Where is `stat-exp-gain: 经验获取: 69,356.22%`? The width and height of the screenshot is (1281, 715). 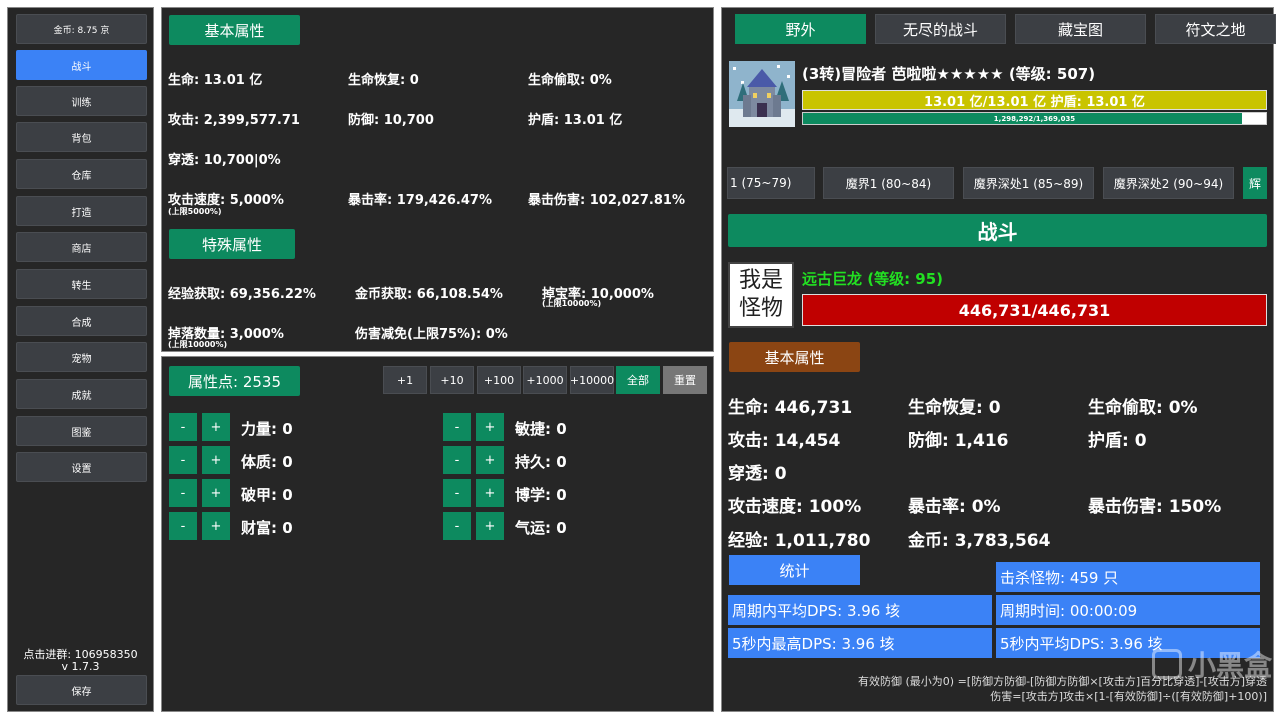 stat-exp-gain: 经验获取: 69,356.22% is located at coordinates (242, 294).